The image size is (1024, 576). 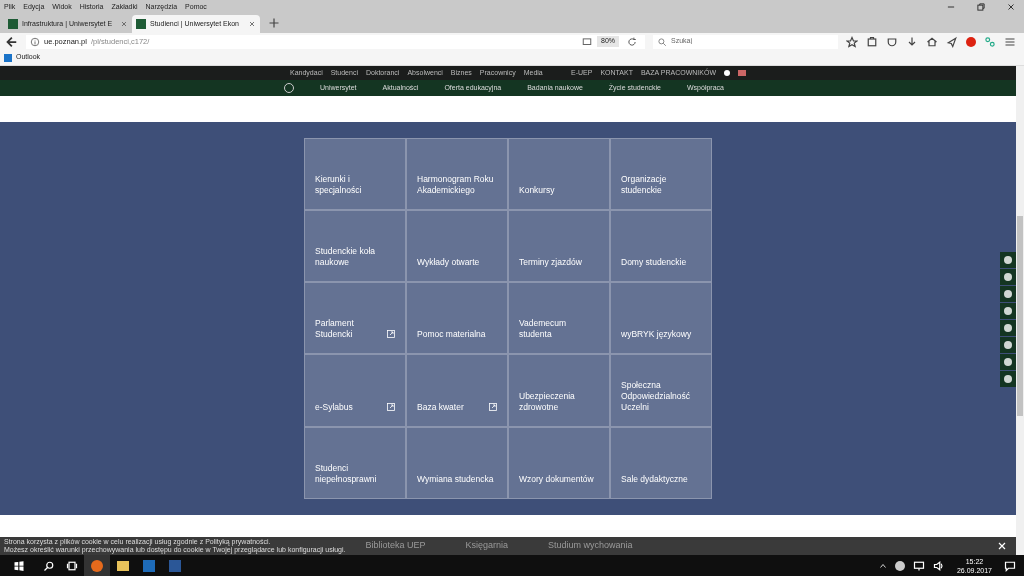 I want to click on tile-link: Organizacje studenckie, so click(x=661, y=174).